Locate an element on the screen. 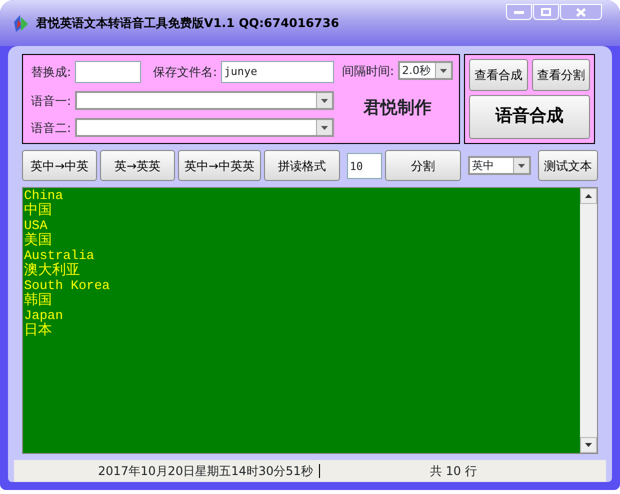 This screenshot has height=494, width=620. field-label: 语音一: is located at coordinates (51, 101).